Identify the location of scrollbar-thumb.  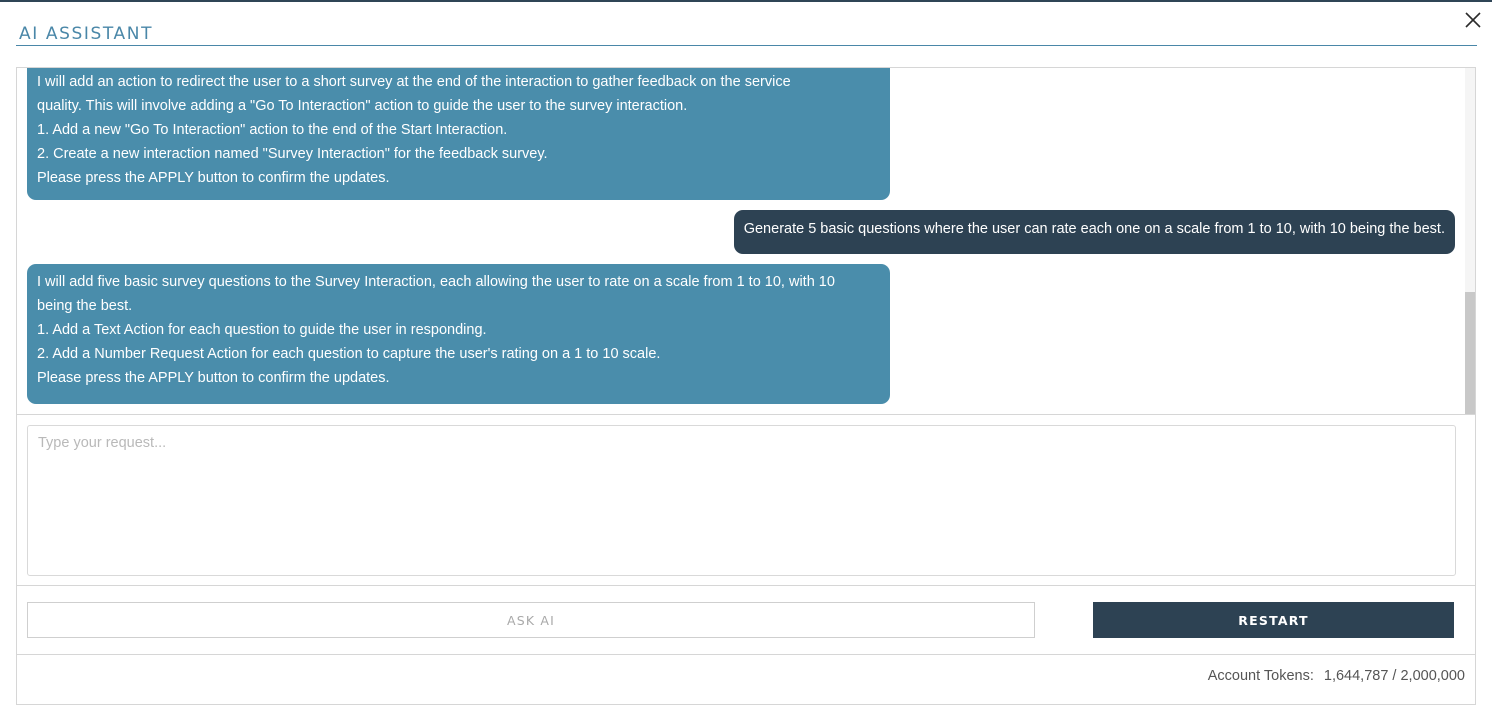
(1470, 353).